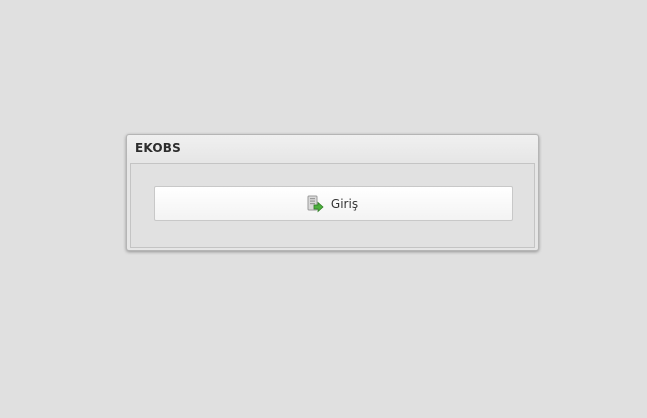  I want to click on panel-title: EKOBS, so click(158, 148).